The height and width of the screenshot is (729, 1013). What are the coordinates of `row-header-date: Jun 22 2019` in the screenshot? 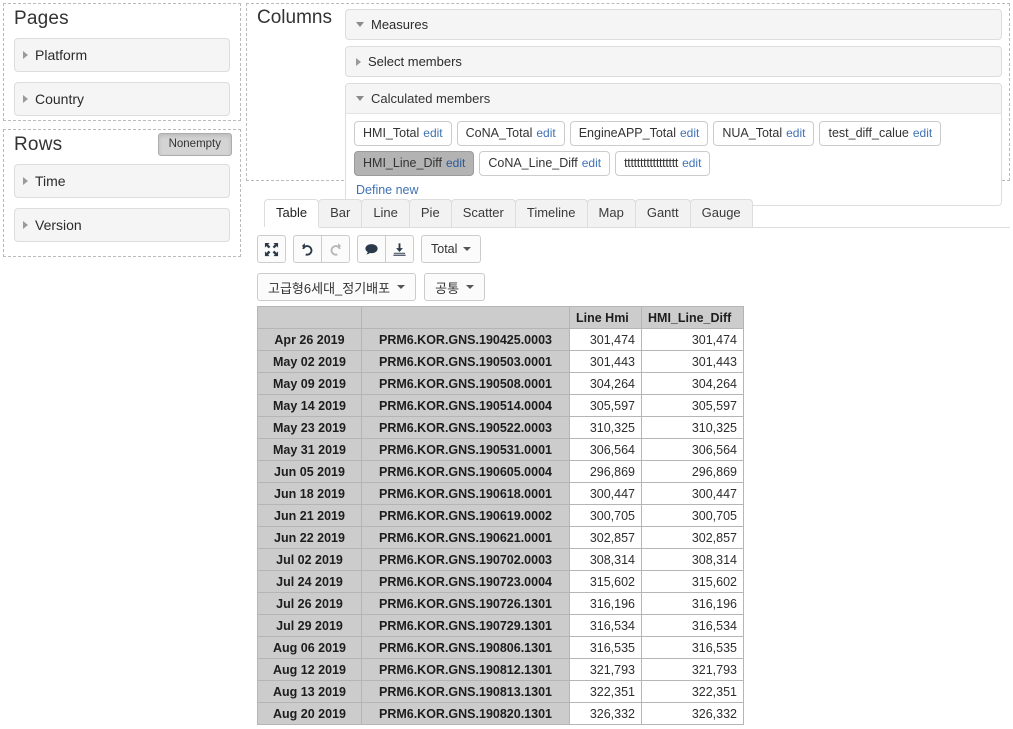 It's located at (309, 537).